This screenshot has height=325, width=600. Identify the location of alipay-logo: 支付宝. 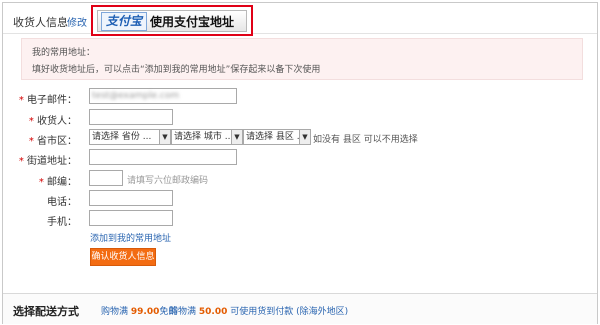
(124, 21).